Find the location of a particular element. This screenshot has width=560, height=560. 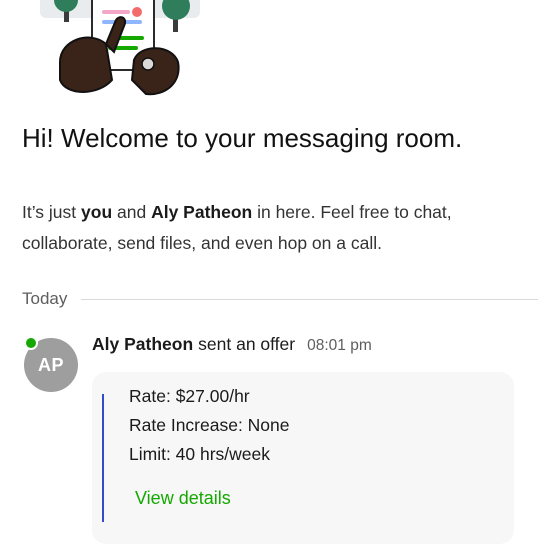

welcome-title: Hi! Welcome to your messaging room. is located at coordinates (242, 138).